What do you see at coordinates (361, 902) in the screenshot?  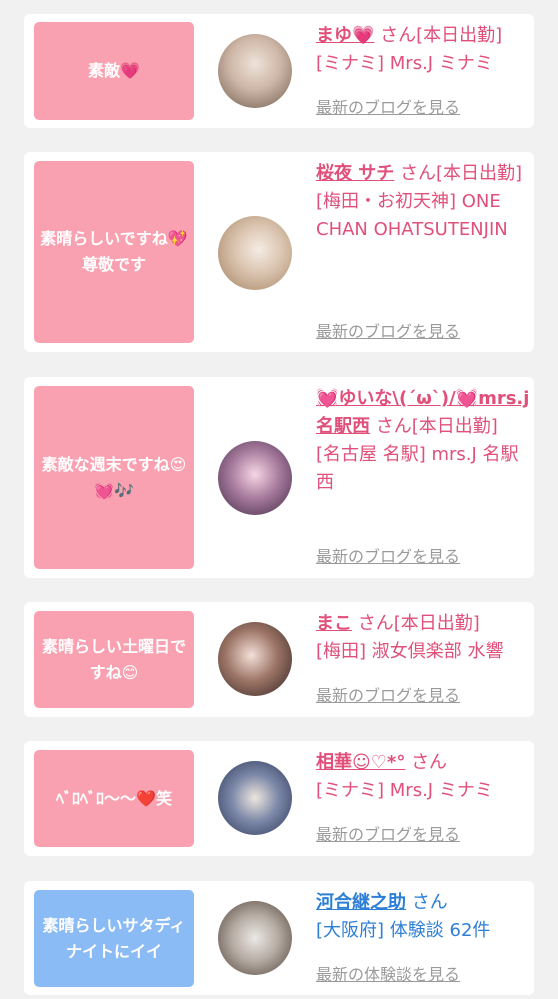 I see `profile-name-link: 河合継之助` at bounding box center [361, 902].